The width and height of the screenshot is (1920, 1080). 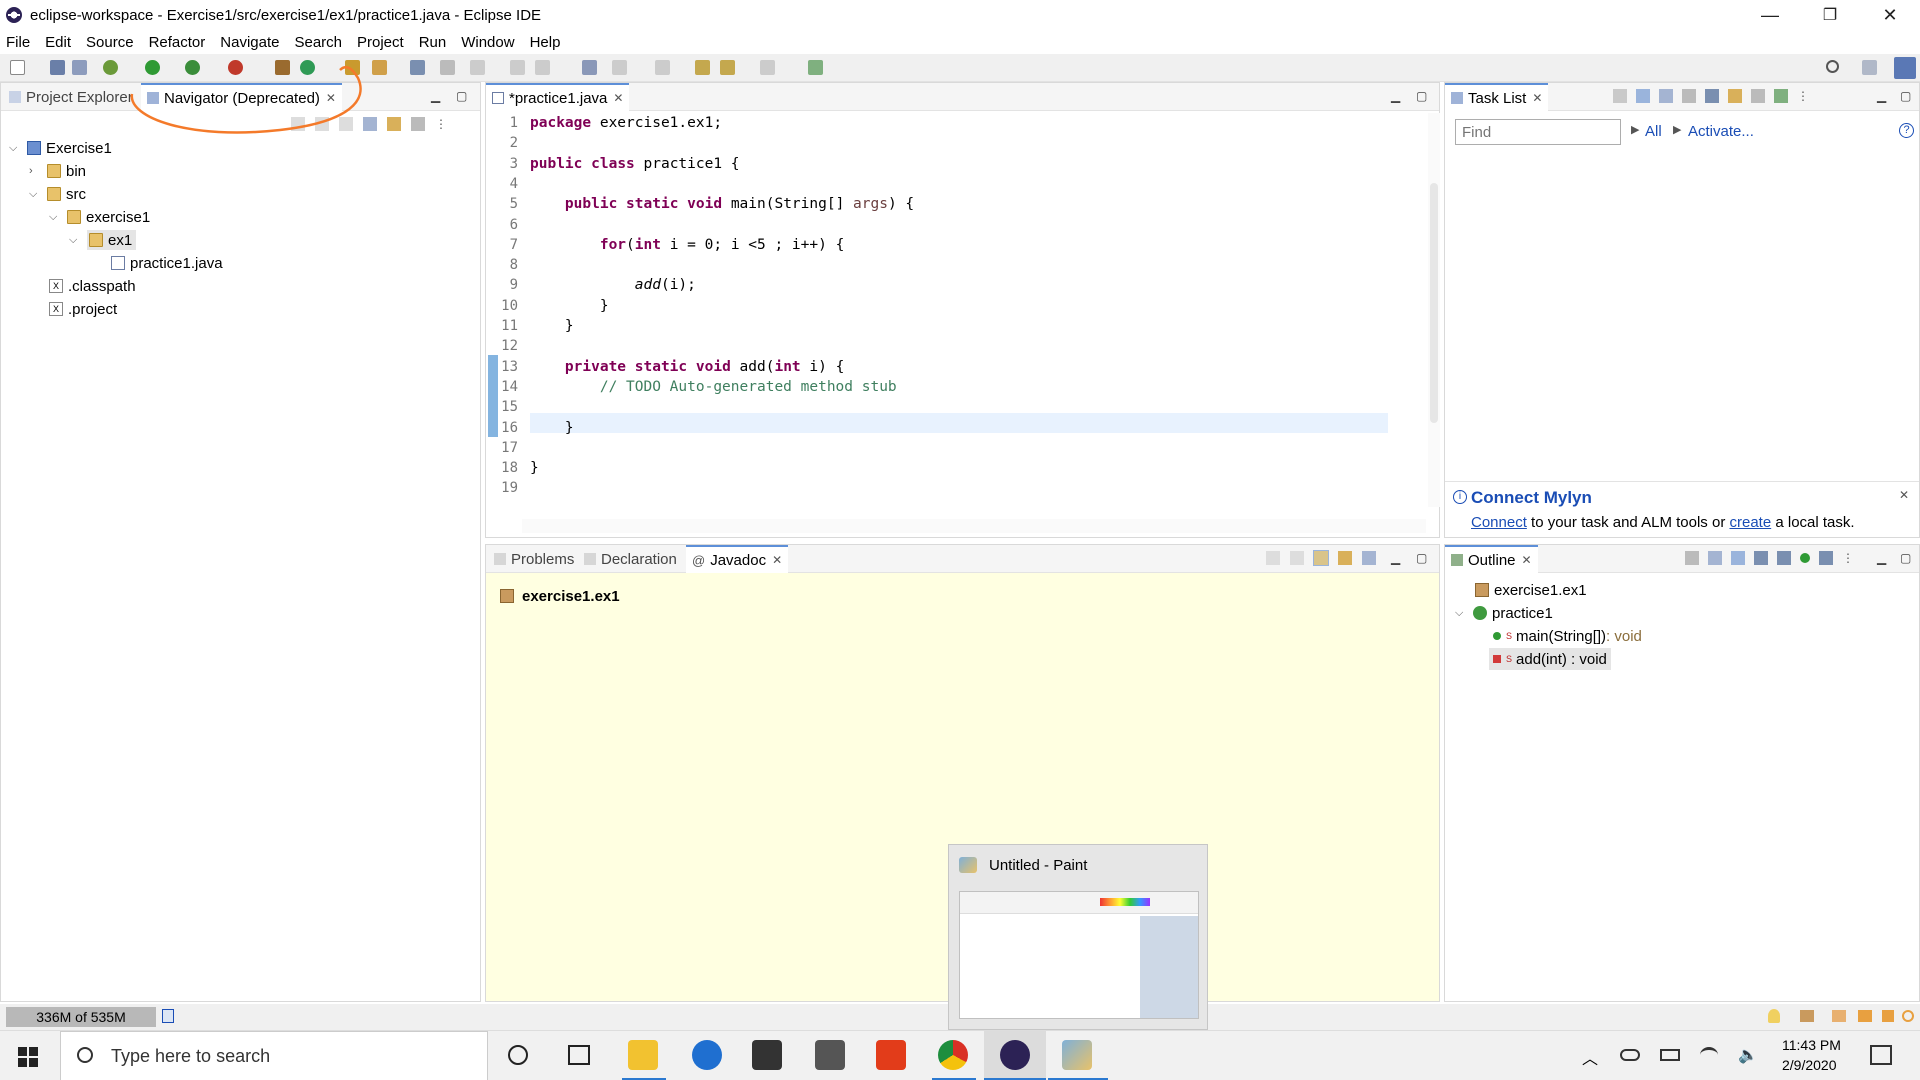 What do you see at coordinates (1770, 15) in the screenshot?
I see `minimize-button: —` at bounding box center [1770, 15].